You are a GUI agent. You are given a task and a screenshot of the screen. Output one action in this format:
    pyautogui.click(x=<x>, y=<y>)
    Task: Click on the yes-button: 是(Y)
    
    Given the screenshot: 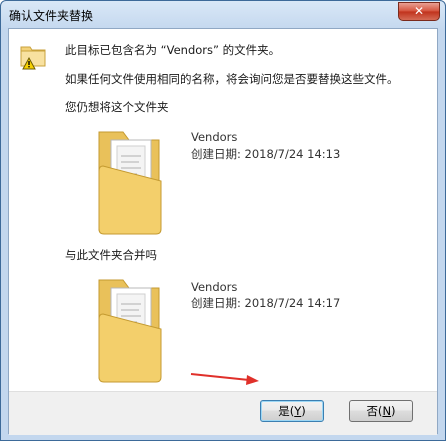 What is the action you would take?
    pyautogui.click(x=292, y=411)
    